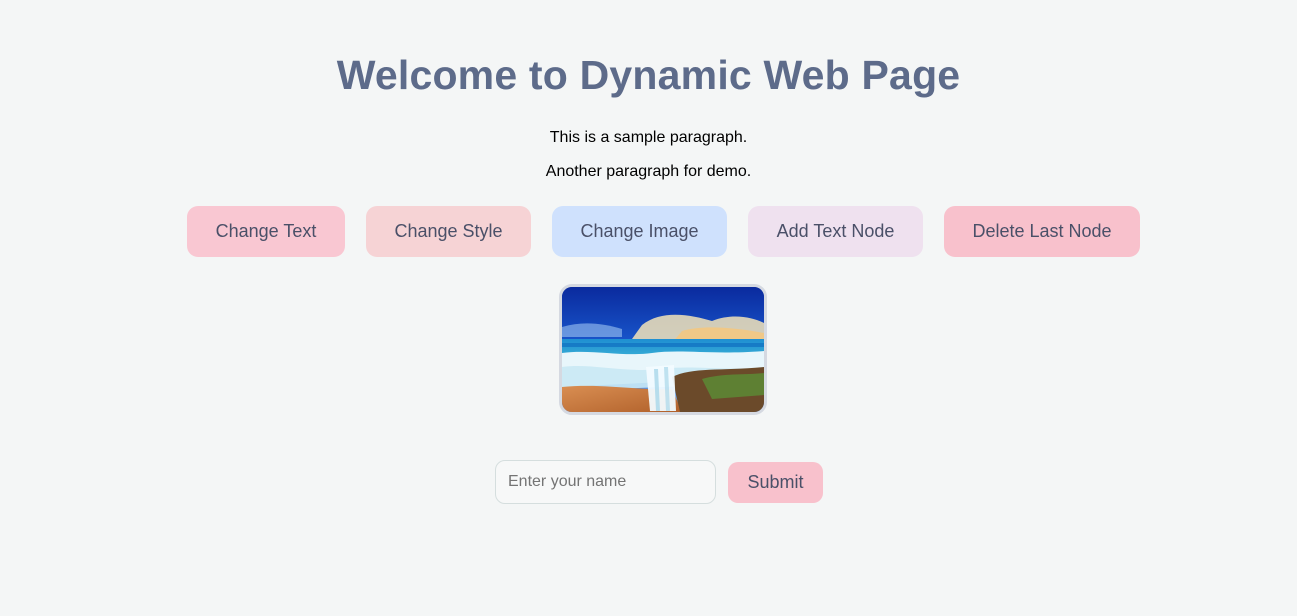  Describe the element at coordinates (835, 231) in the screenshot. I see `add-text-node-button: Add Text Node` at that location.